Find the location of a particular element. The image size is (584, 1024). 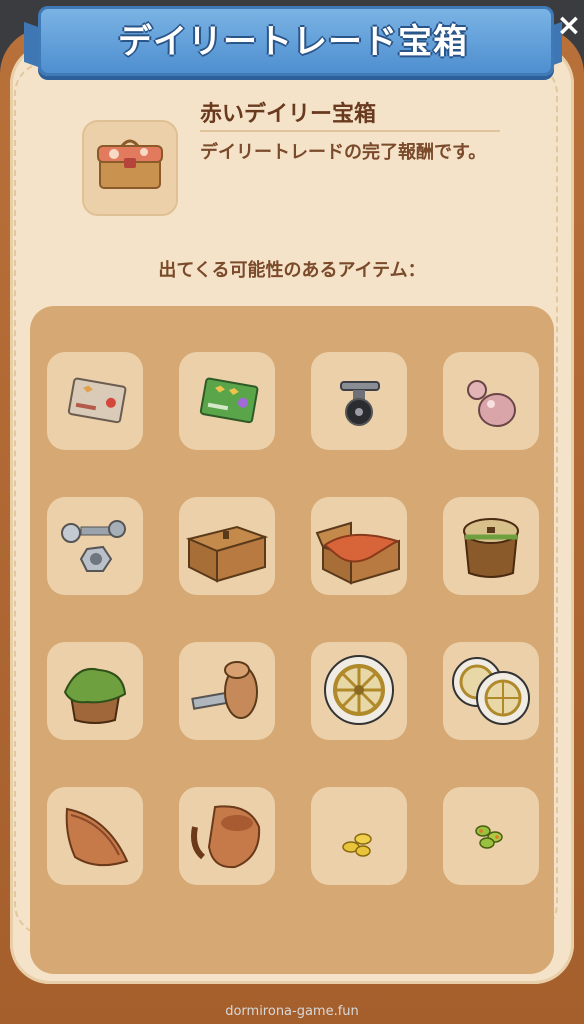

chest-description: デイリートレードの完了報酬です。 is located at coordinates (343, 152).